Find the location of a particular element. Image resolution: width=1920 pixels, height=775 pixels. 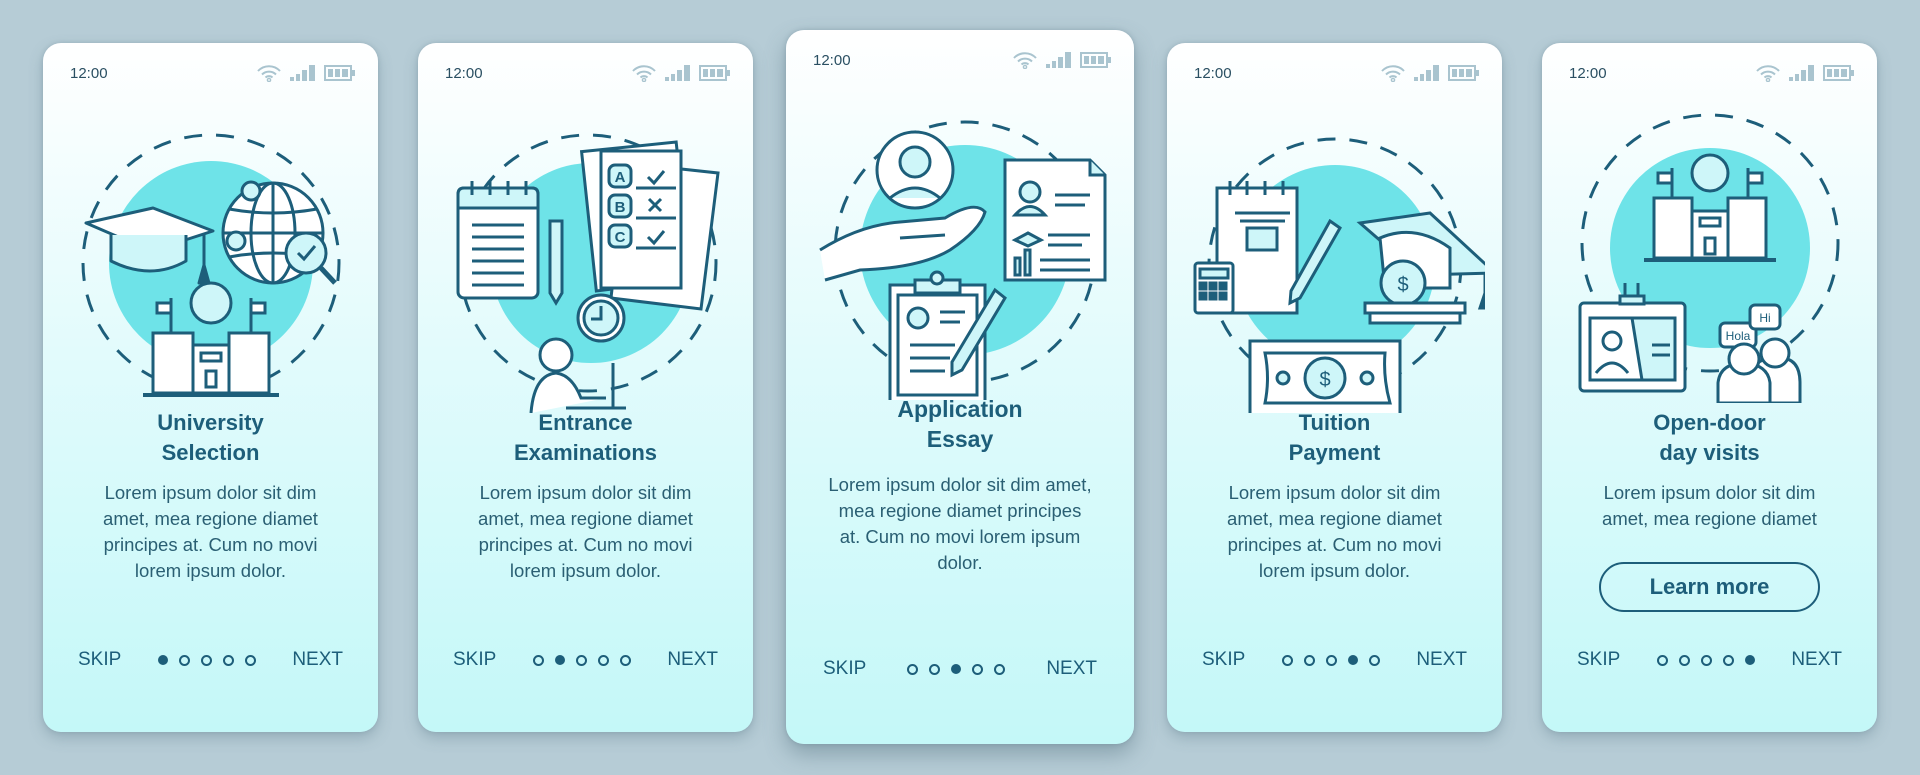

clock-icon is located at coordinates (600, 318).